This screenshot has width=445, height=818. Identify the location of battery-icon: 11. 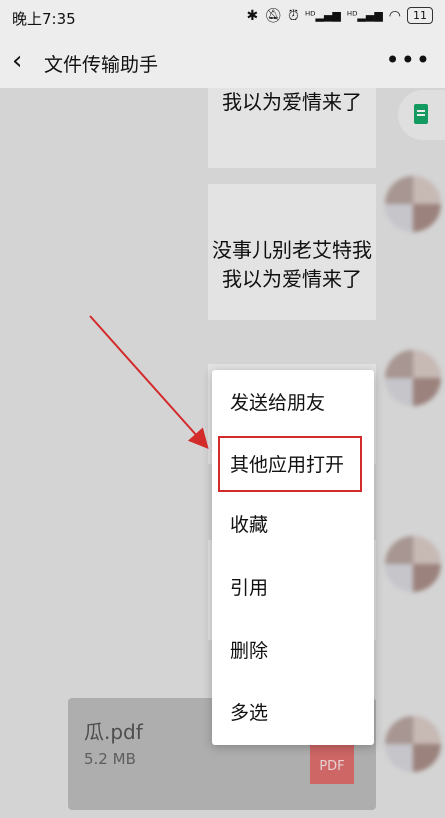
(420, 15).